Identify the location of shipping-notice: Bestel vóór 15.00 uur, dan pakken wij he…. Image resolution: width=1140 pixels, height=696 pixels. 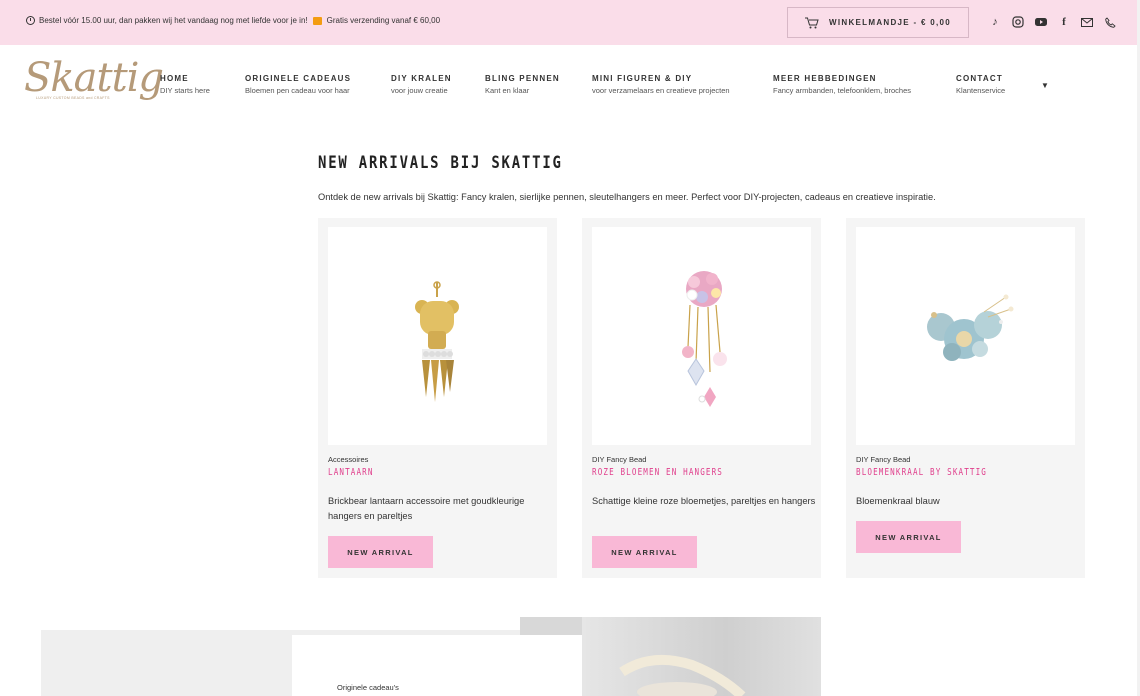
(233, 20).